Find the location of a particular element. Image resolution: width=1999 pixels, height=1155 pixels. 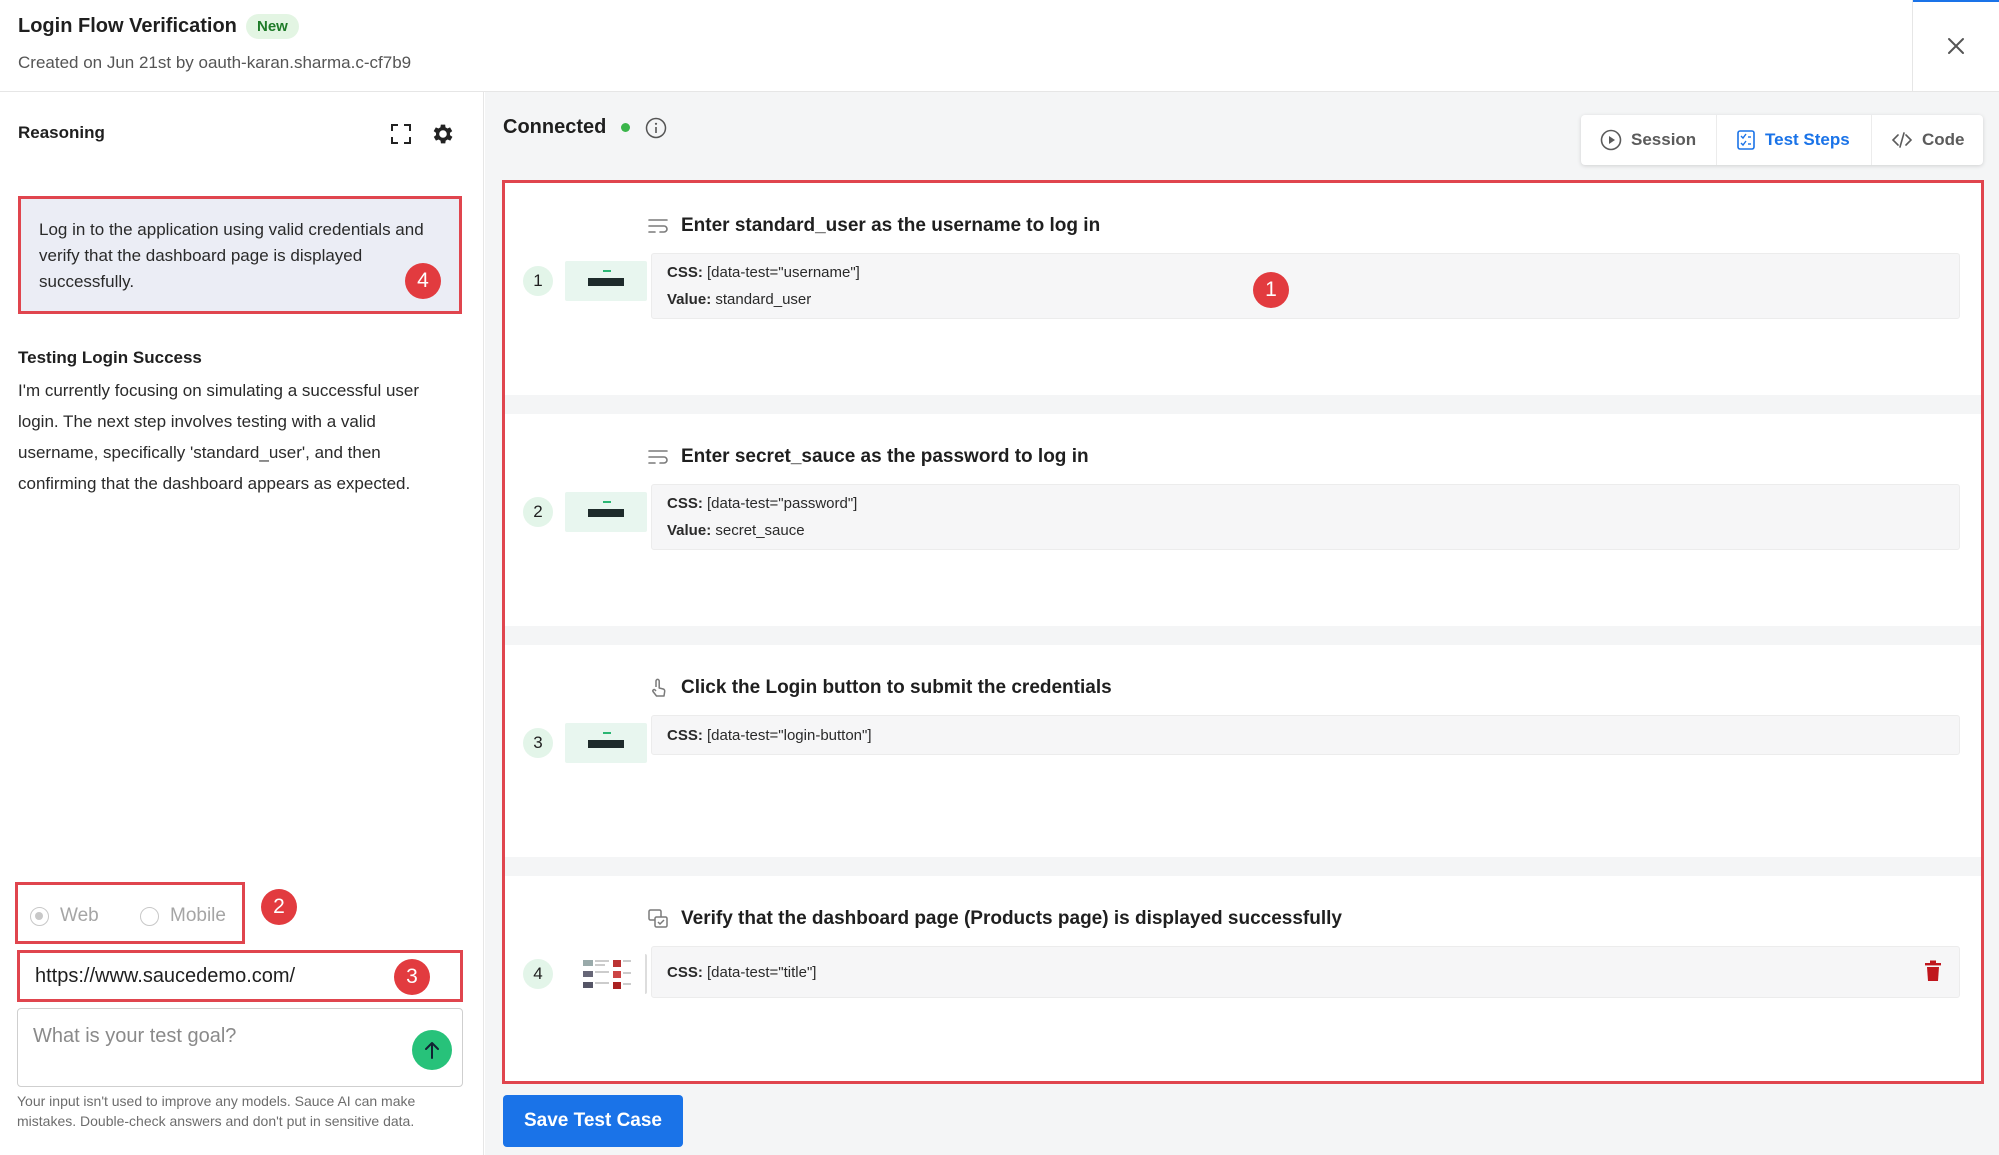

connection-status-label: Connected is located at coordinates (555, 127).